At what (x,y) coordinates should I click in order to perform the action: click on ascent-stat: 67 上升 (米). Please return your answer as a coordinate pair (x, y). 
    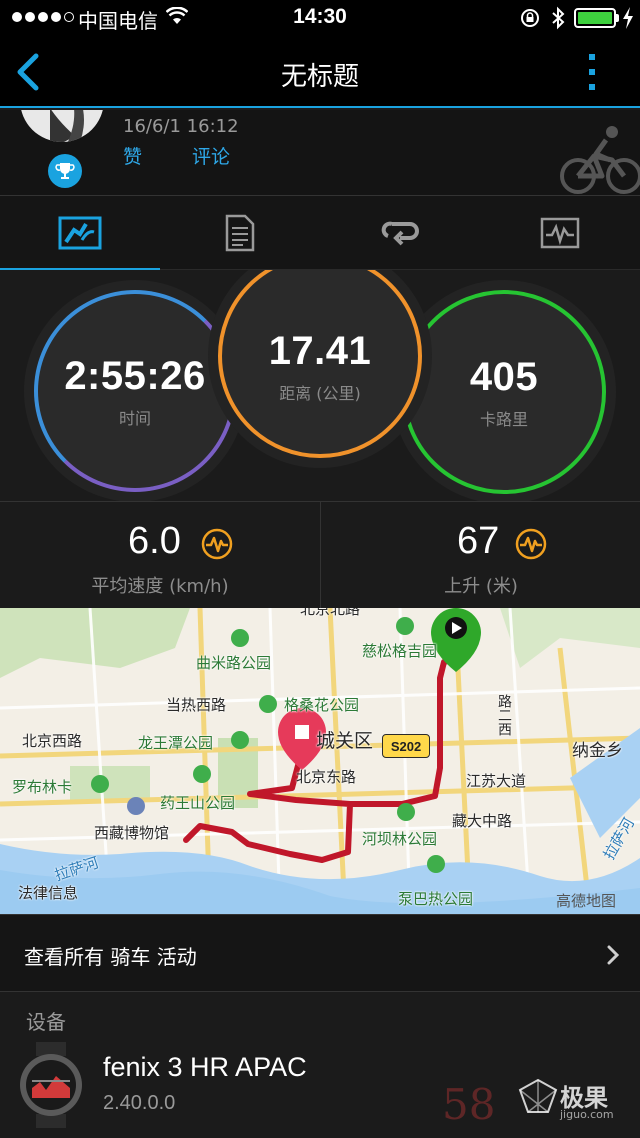
    Looking at the image, I should click on (480, 555).